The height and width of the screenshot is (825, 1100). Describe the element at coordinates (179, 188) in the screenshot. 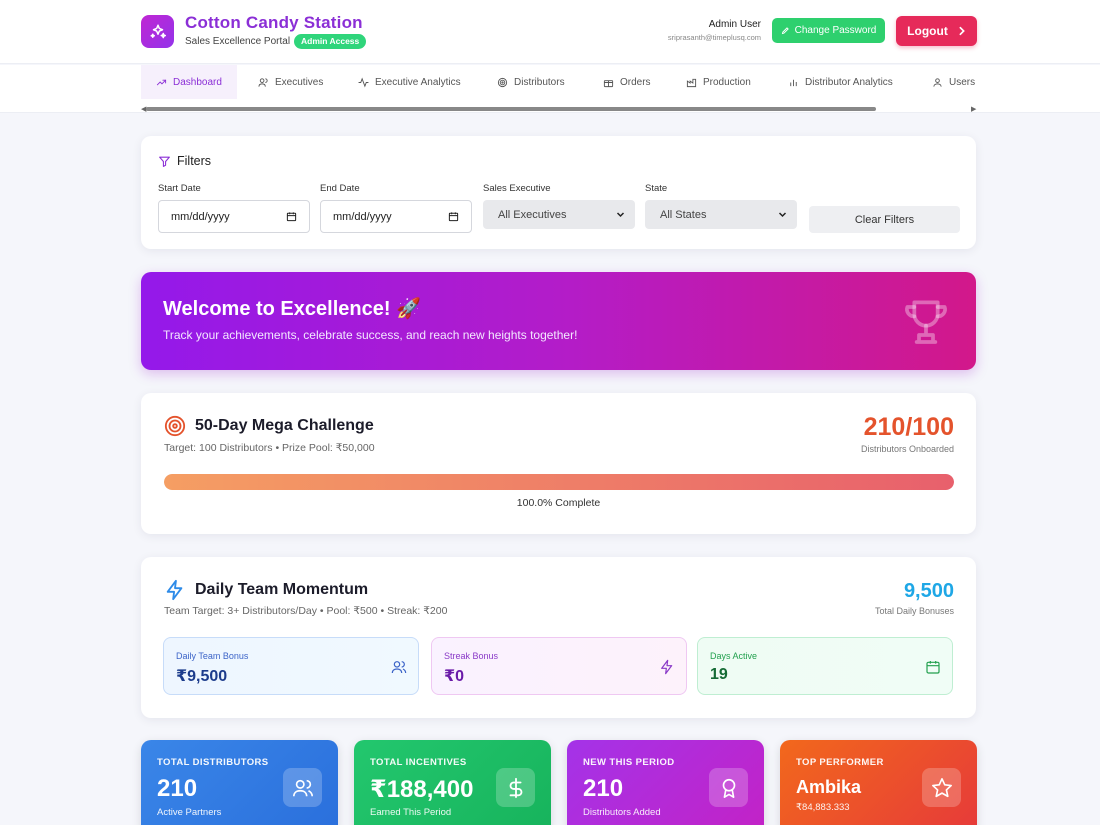

I see `start-date-label: Start Date` at that location.